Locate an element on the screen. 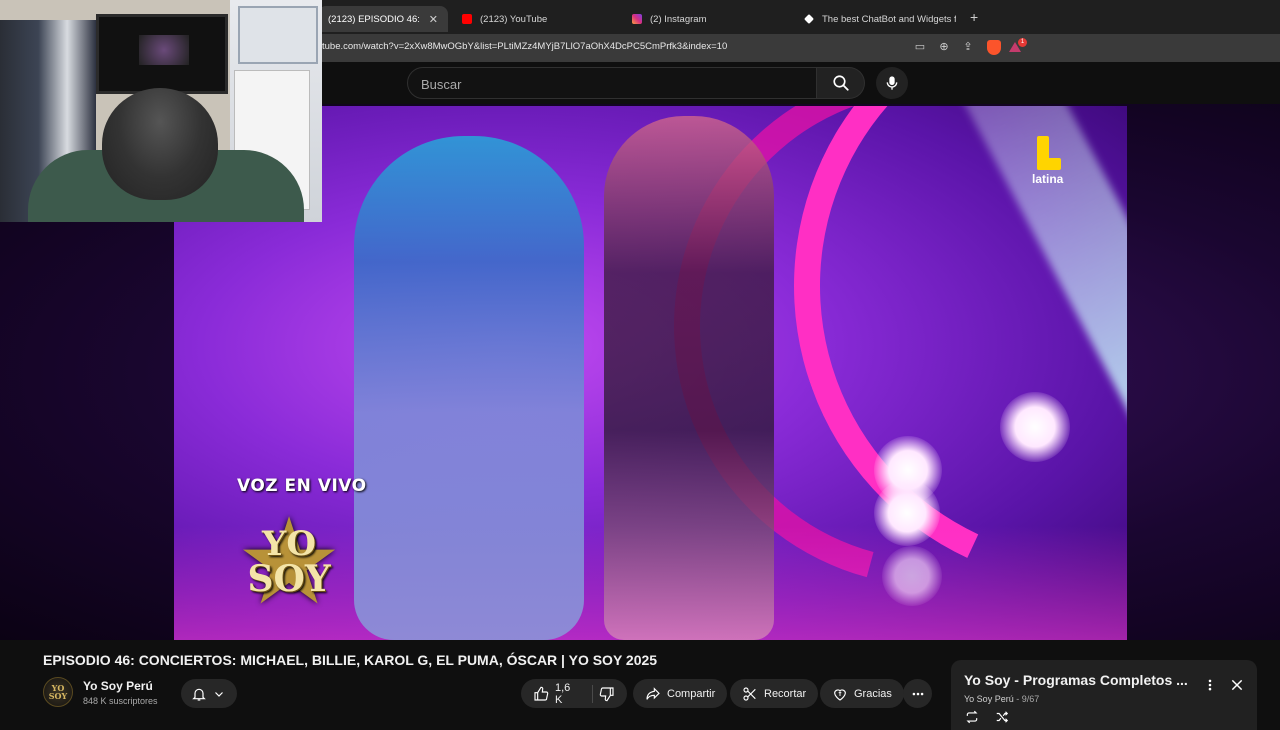 This screenshot has height=730, width=1280. tab-label: The best ChatBot and Widgets for Ki is located at coordinates (889, 19).